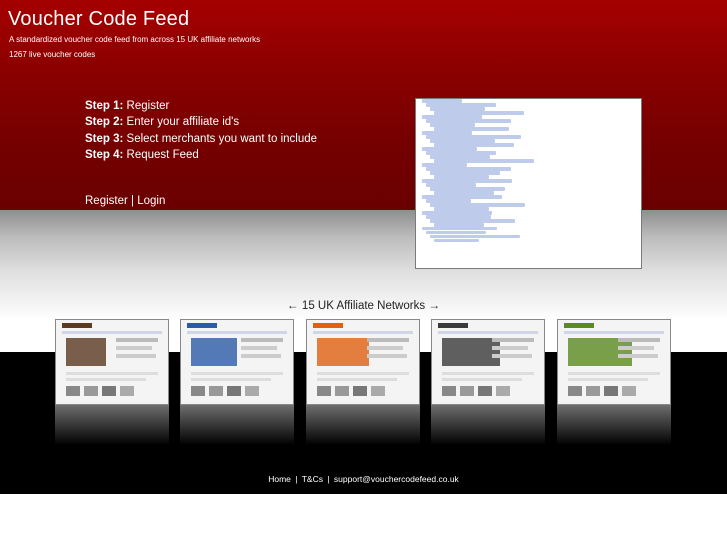  What do you see at coordinates (201, 106) in the screenshot?
I see `step-1: Step 1: Register` at bounding box center [201, 106].